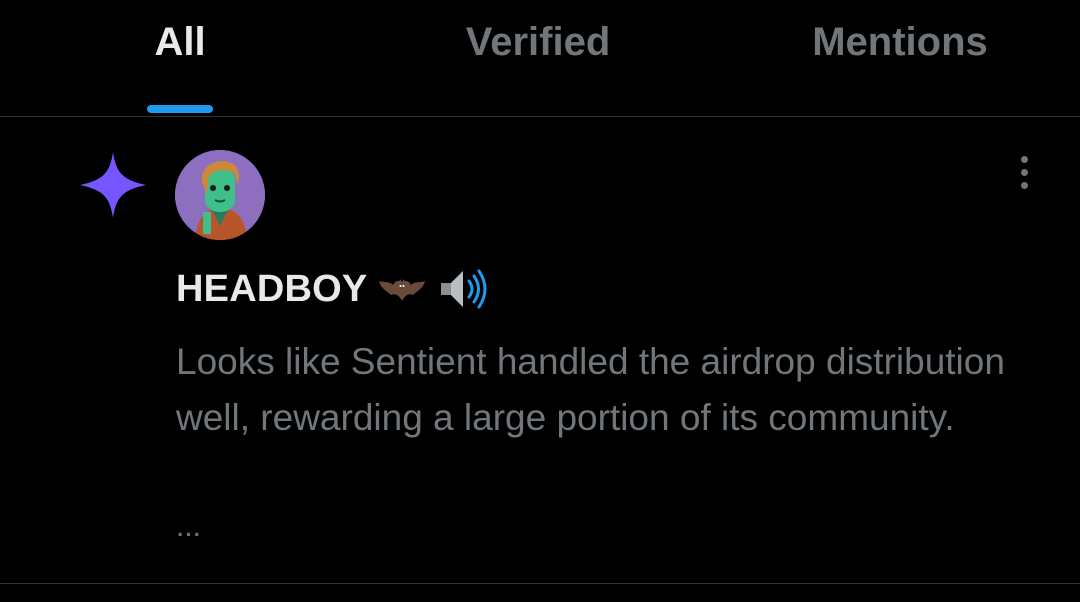  I want to click on sparkle-icon, so click(113, 185).